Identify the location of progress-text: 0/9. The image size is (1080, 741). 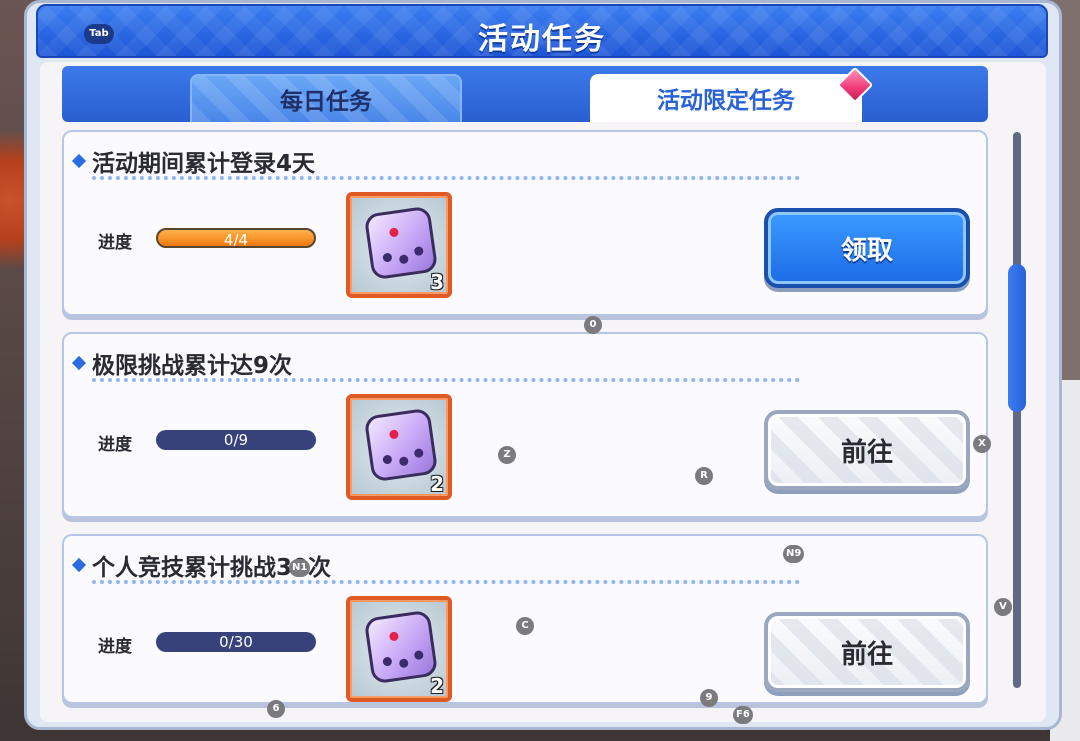
(236, 440).